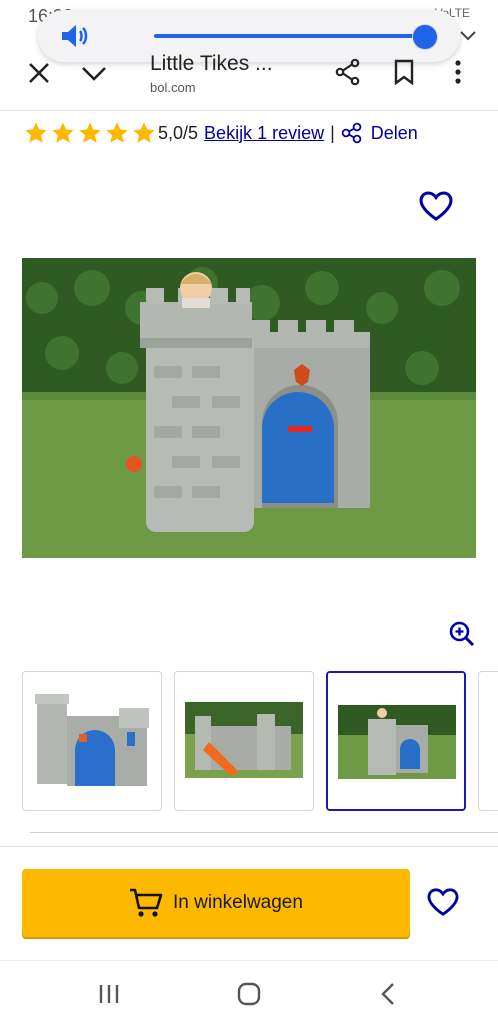  I want to click on action-bar: In winkelwagen, so click(249, 902).